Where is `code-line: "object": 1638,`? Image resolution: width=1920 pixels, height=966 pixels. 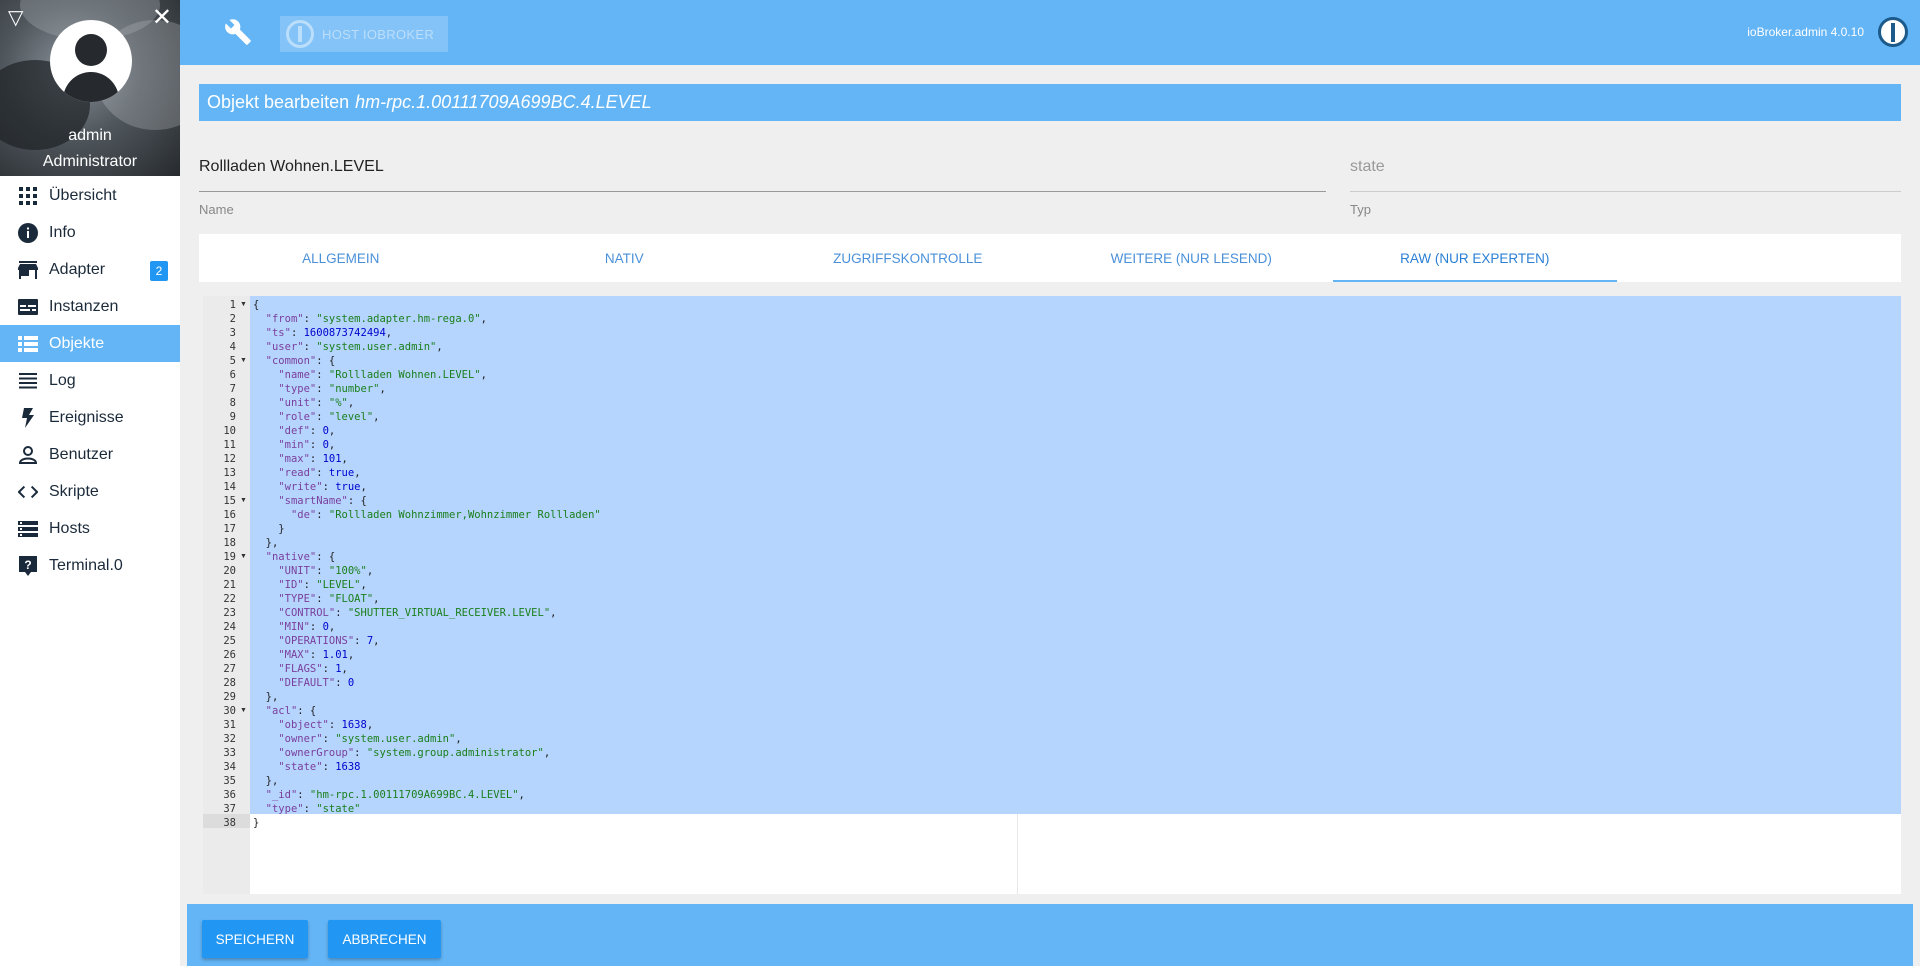
code-line: "object": 1638, is located at coordinates (326, 725).